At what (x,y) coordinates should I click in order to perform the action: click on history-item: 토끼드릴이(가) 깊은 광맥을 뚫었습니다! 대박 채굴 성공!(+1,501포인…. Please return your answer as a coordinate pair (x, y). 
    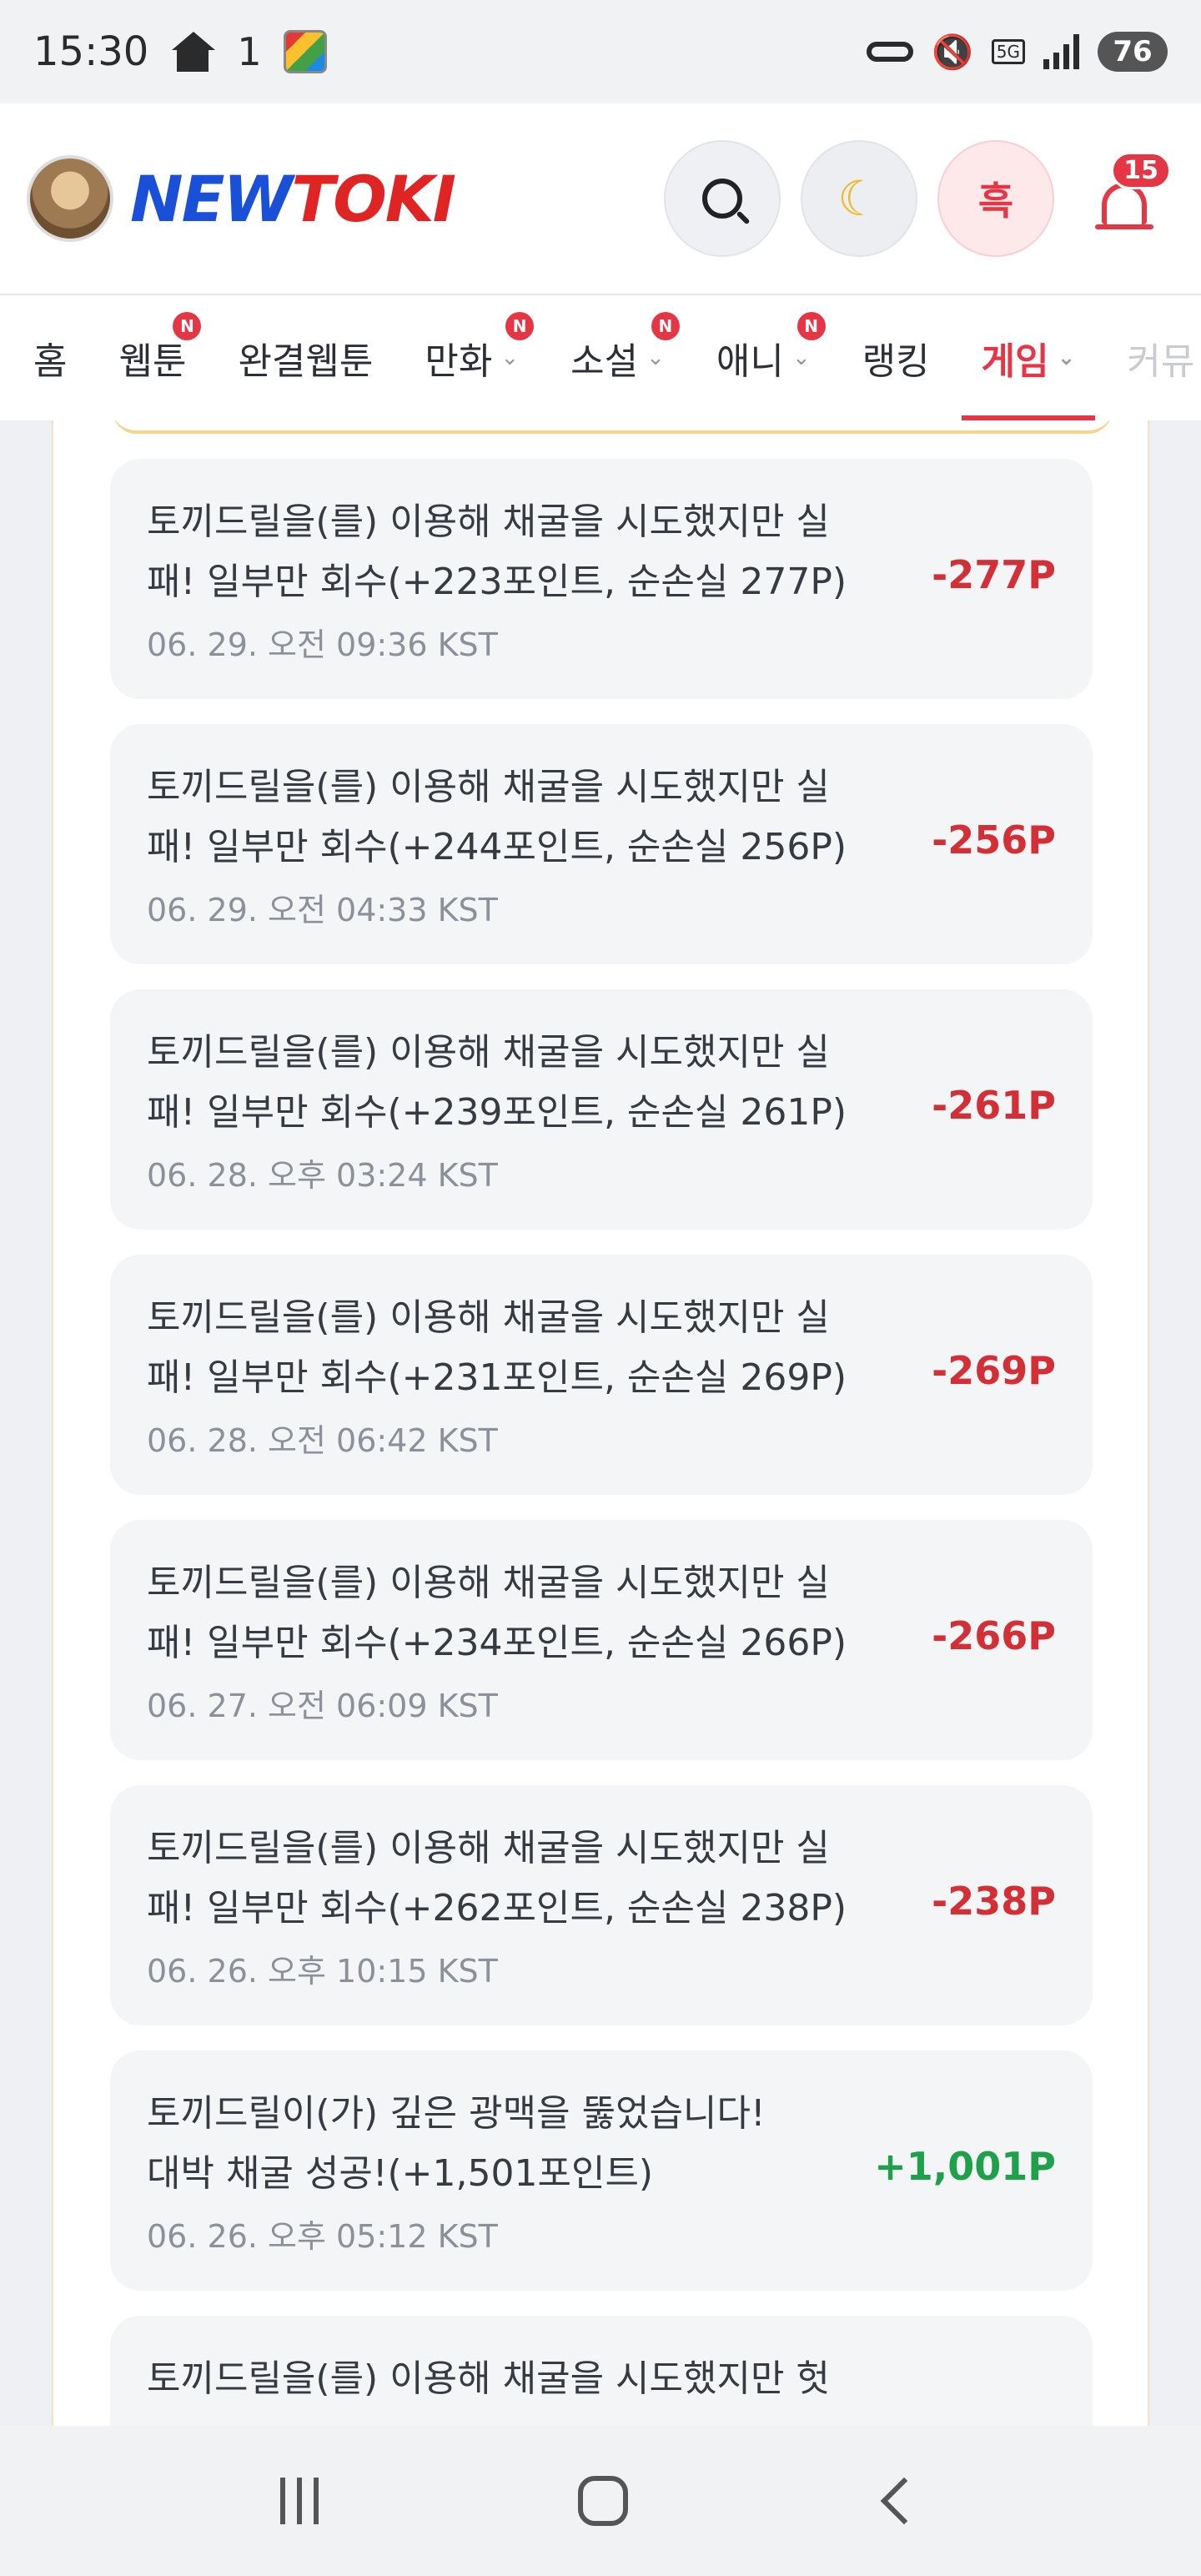
    Looking at the image, I should click on (602, 2170).